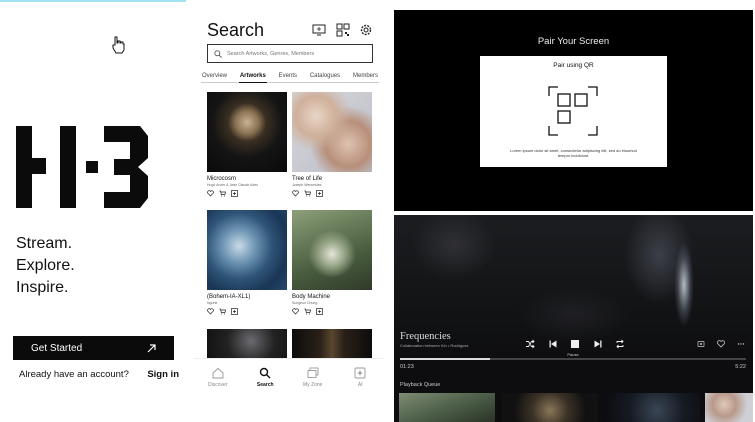 The image size is (755, 422). Describe the element at coordinates (425, 336) in the screenshot. I see `track-title: Frequencies` at that location.